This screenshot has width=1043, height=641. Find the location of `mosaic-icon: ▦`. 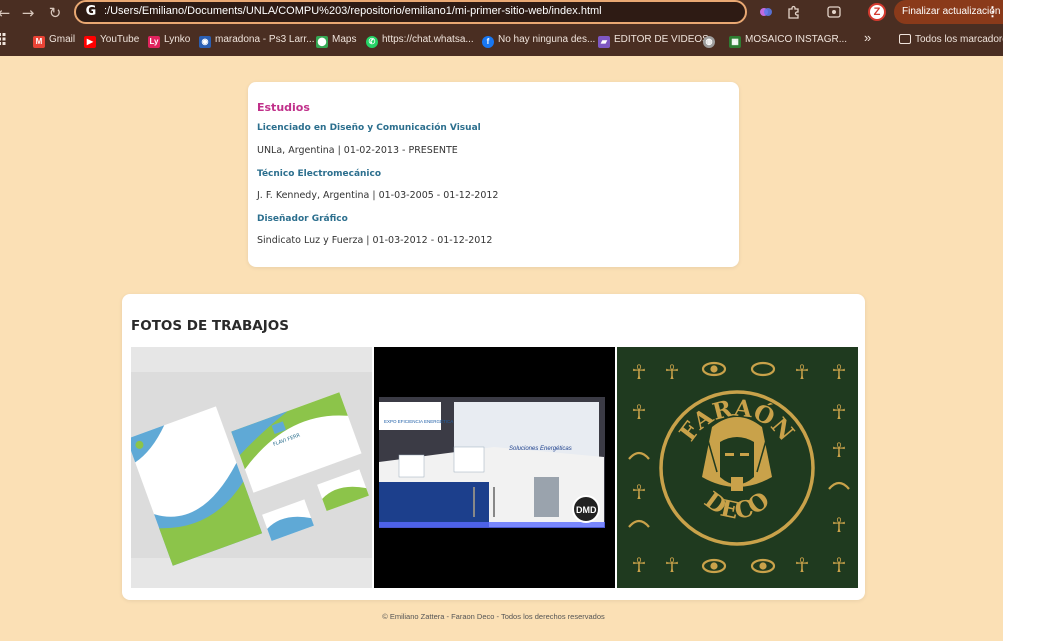

mosaic-icon: ▦ is located at coordinates (735, 42).